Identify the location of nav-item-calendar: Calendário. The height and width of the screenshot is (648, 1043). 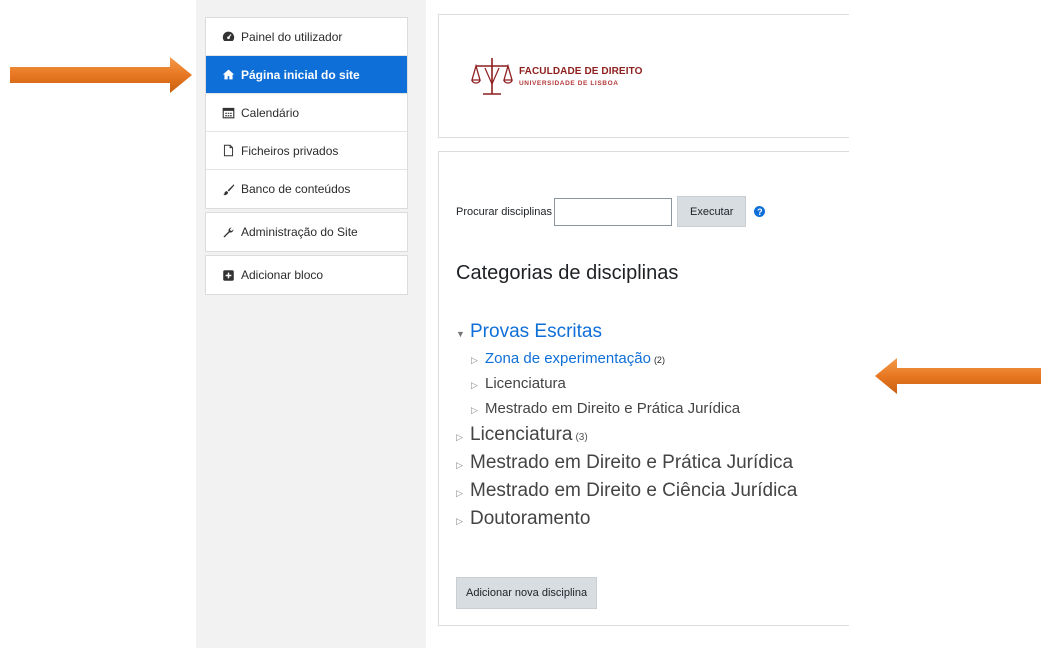
(306, 113).